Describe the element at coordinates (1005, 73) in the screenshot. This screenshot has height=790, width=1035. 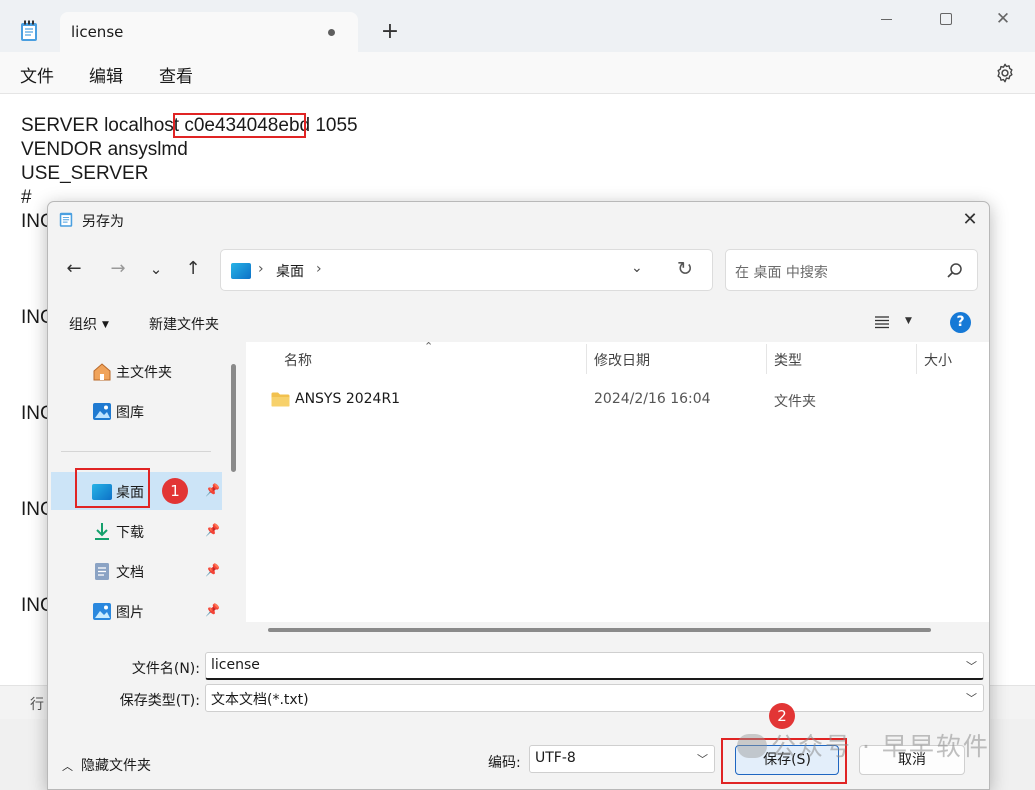
I see `gear-icon` at that location.